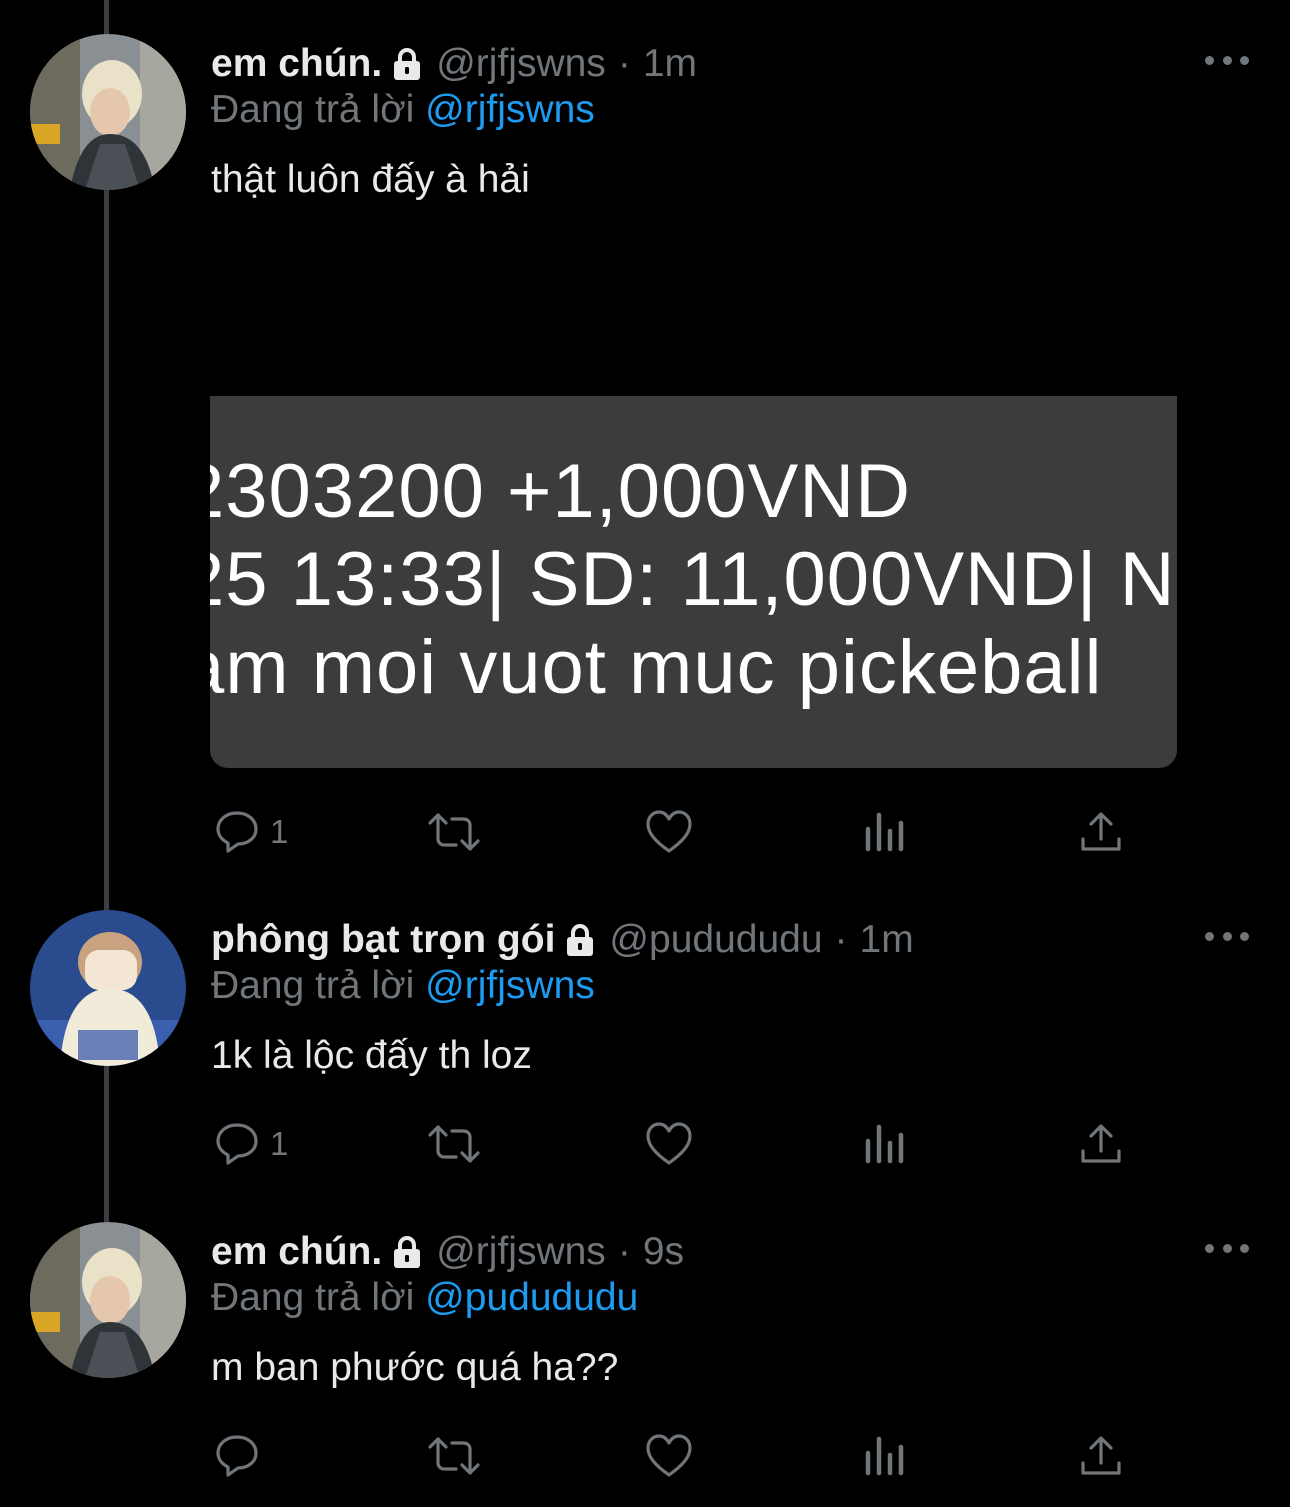 The height and width of the screenshot is (1507, 1290). What do you see at coordinates (383, 940) in the screenshot?
I see `display-name: phông bạt trọn gói` at bounding box center [383, 940].